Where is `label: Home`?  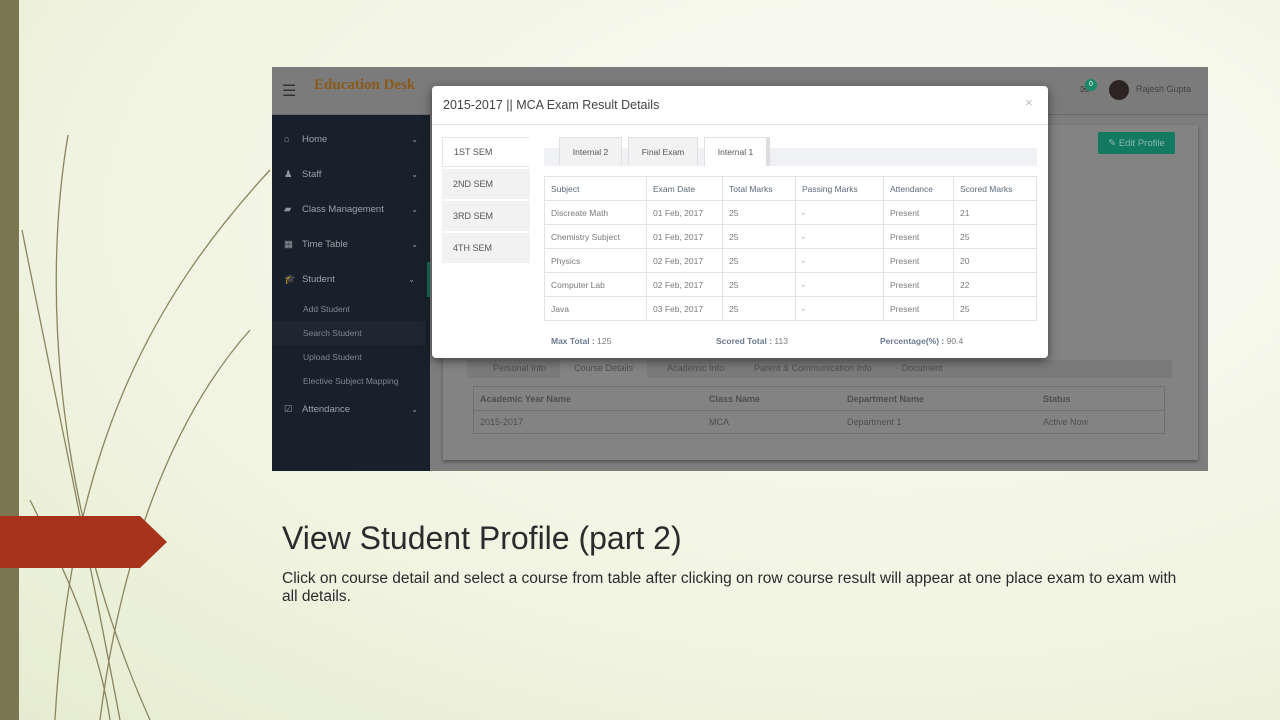 label: Home is located at coordinates (315, 139).